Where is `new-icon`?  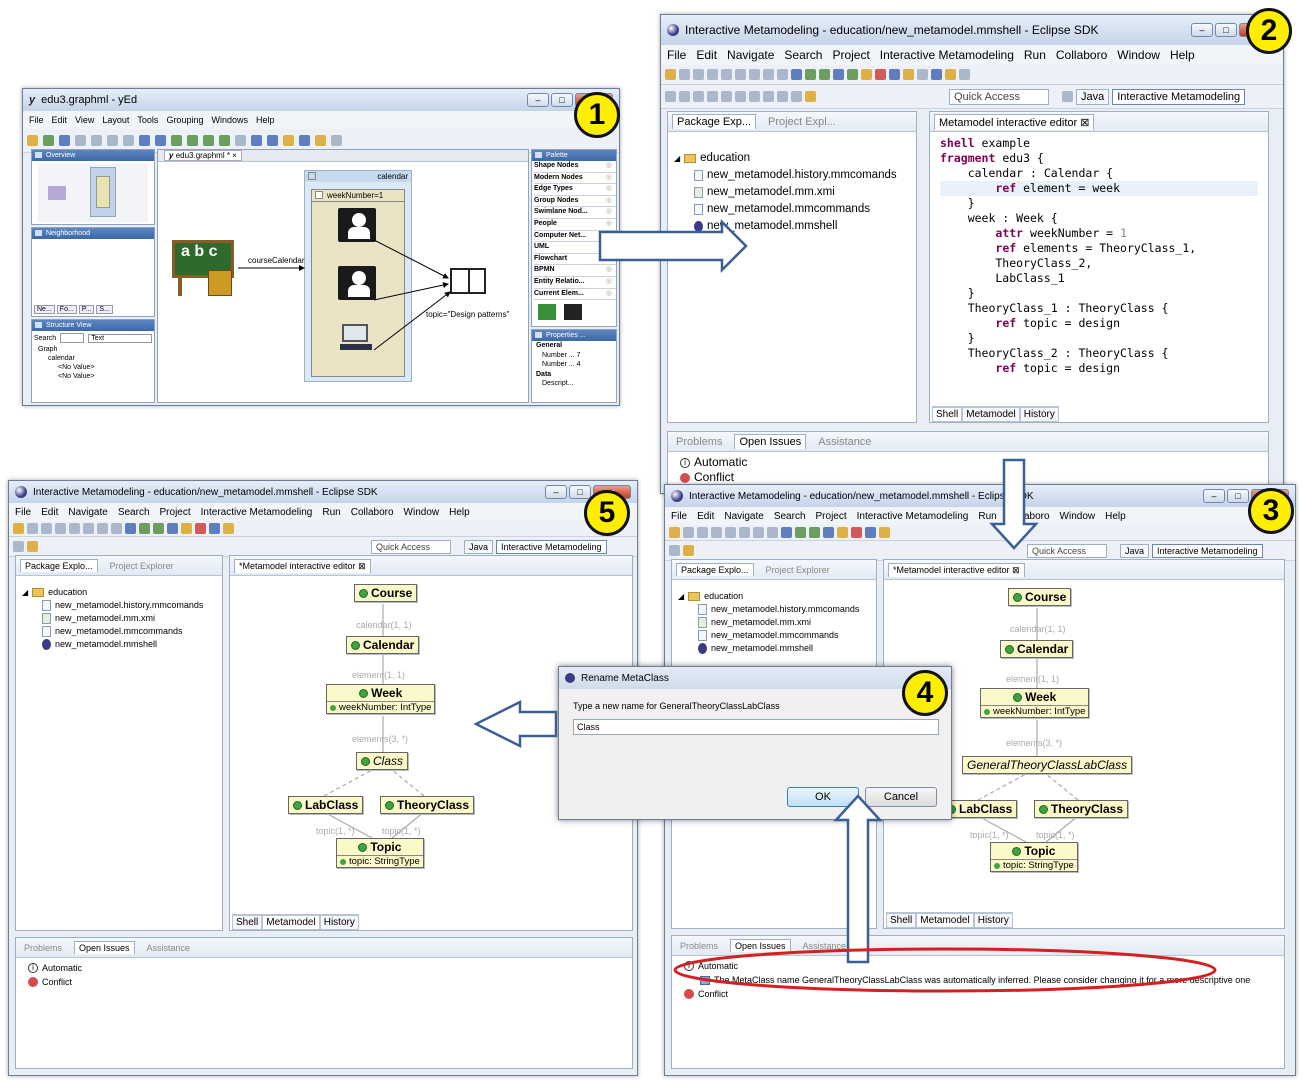
new-icon is located at coordinates (32, 140).